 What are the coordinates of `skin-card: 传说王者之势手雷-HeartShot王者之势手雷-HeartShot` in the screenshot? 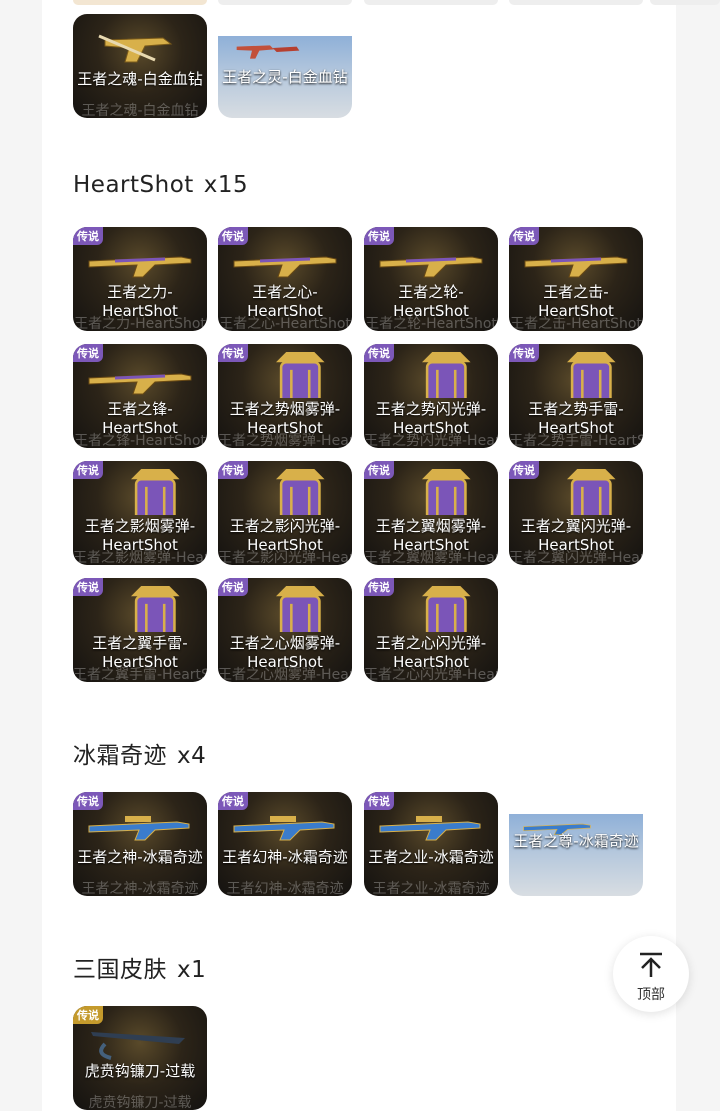 It's located at (576, 396).